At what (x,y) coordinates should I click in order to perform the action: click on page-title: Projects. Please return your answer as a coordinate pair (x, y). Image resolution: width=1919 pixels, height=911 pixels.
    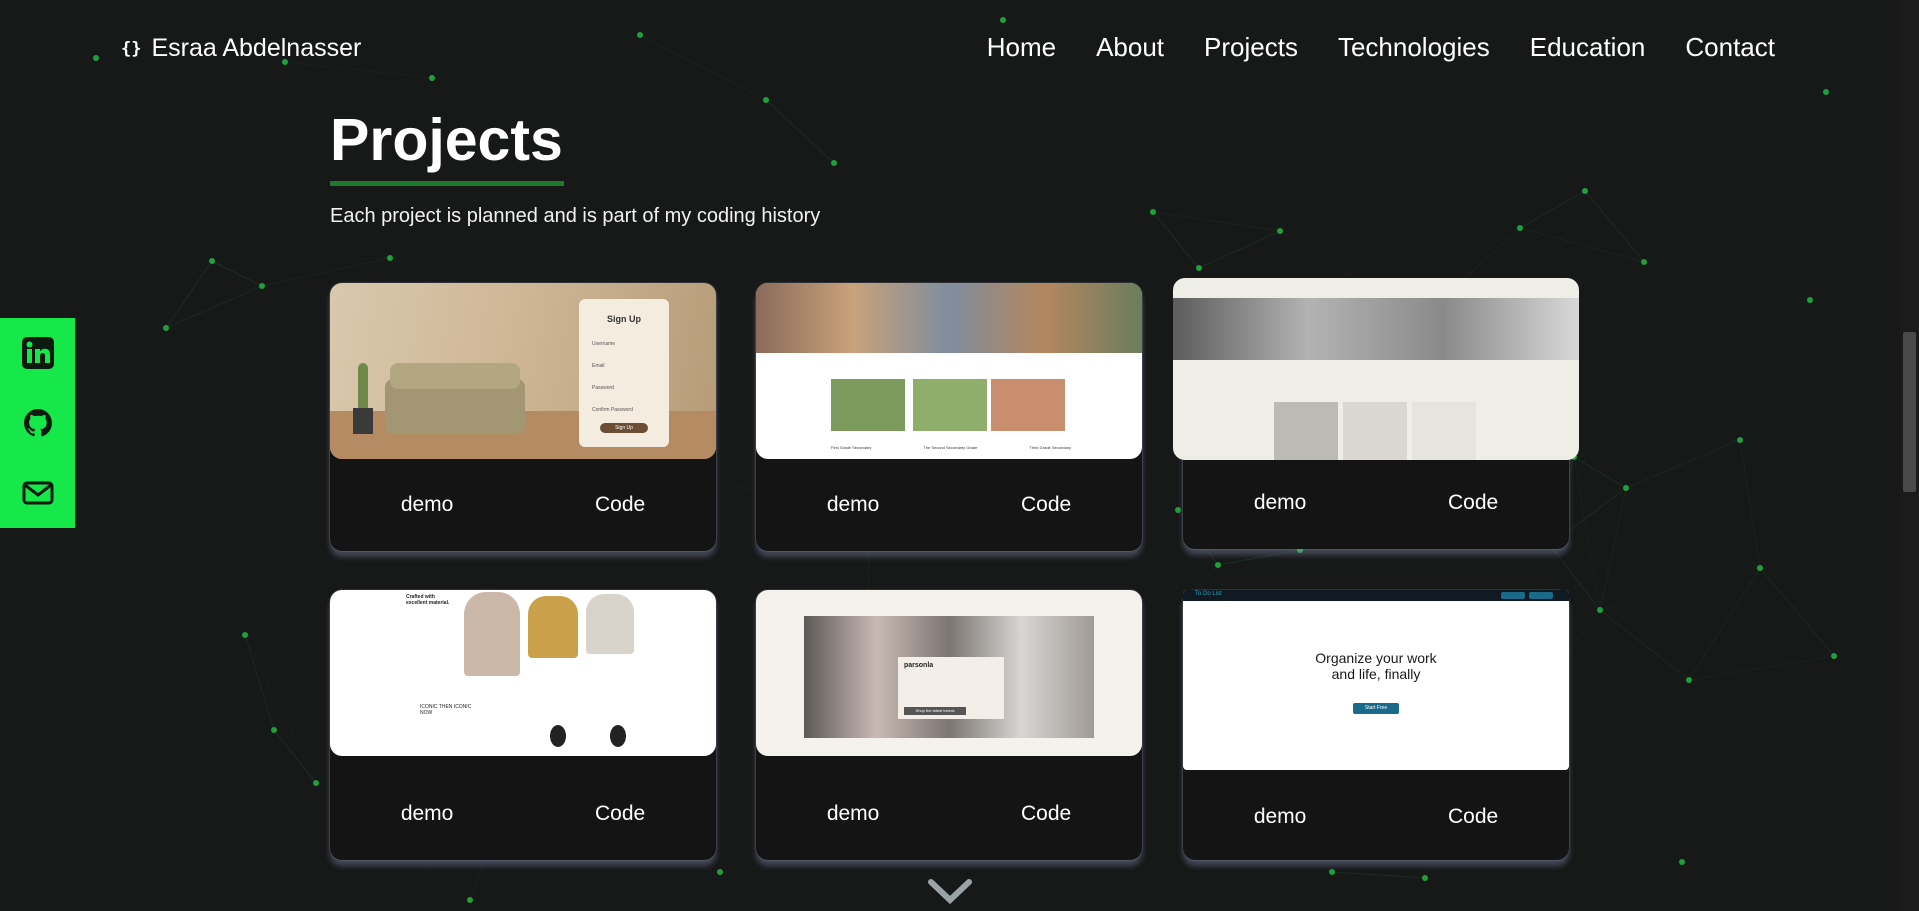
    Looking at the image, I should click on (446, 140).